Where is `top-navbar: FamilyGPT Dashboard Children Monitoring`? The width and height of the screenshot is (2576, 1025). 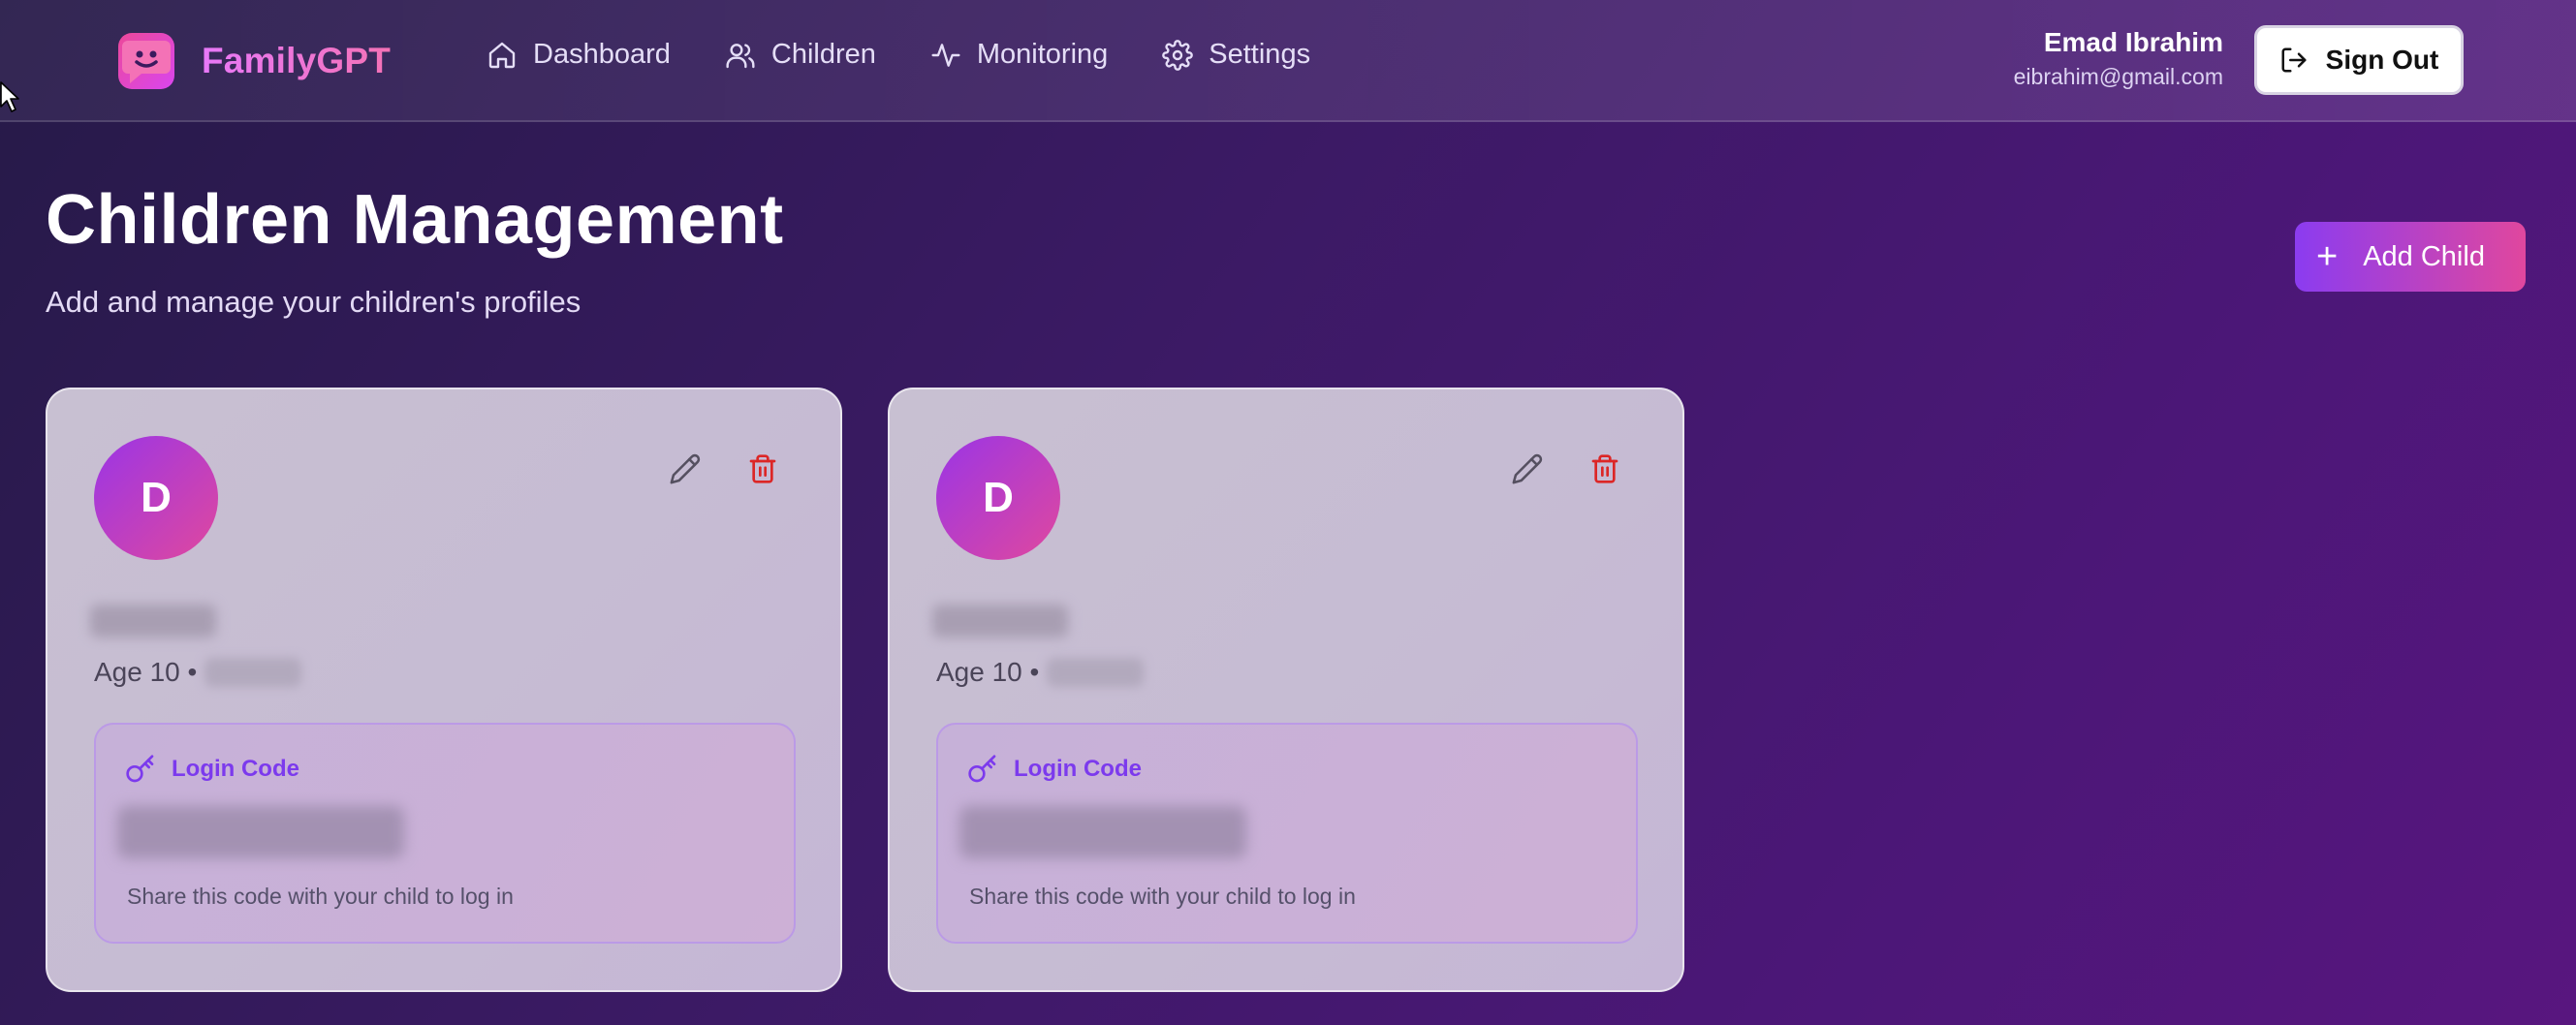 top-navbar: FamilyGPT Dashboard Children Monitoring is located at coordinates (1288, 61).